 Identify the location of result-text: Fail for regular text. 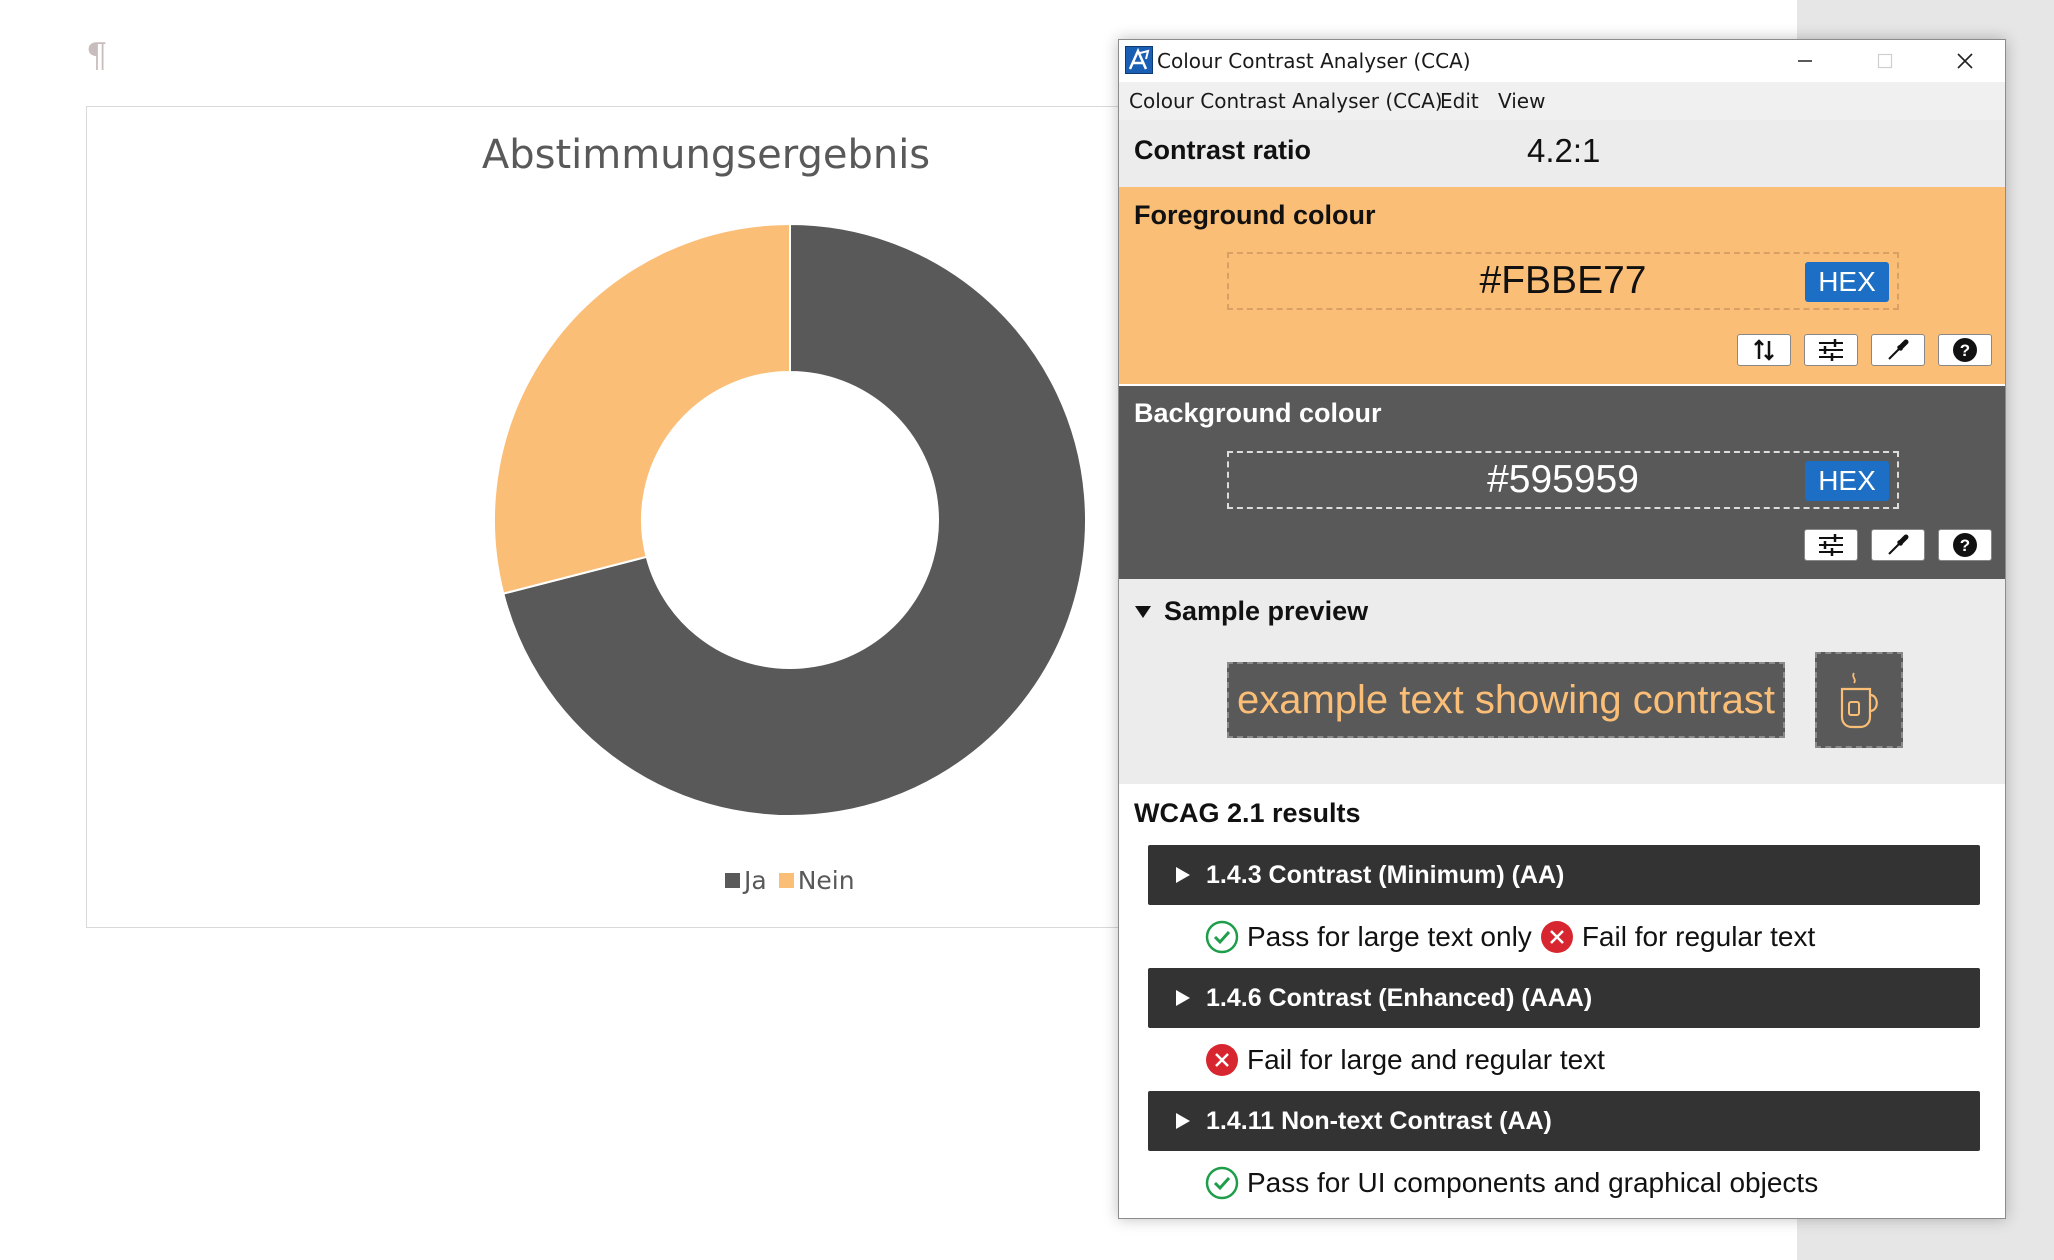
(1698, 936).